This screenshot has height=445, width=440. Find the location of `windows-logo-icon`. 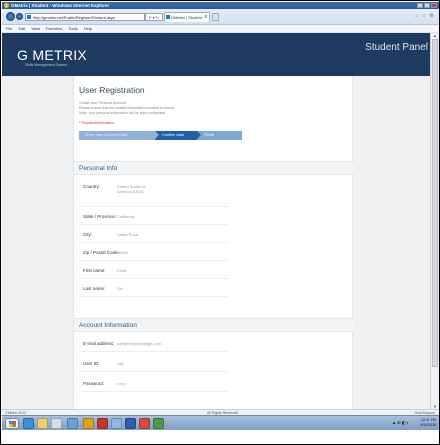

windows-logo-icon is located at coordinates (12, 424).